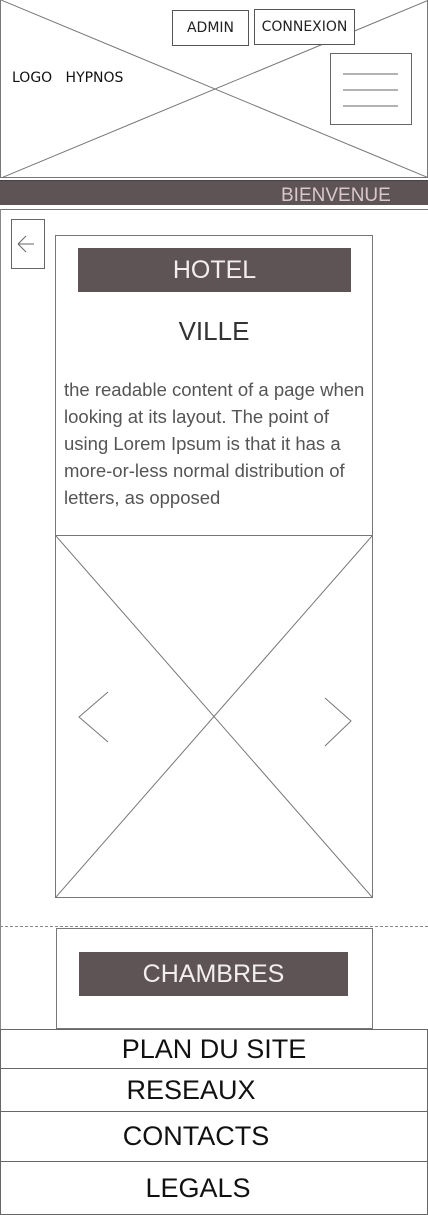 This screenshot has width=428, height=1215. Describe the element at coordinates (214, 1090) in the screenshot. I see `footer-reseaux: RESEAUX` at that location.